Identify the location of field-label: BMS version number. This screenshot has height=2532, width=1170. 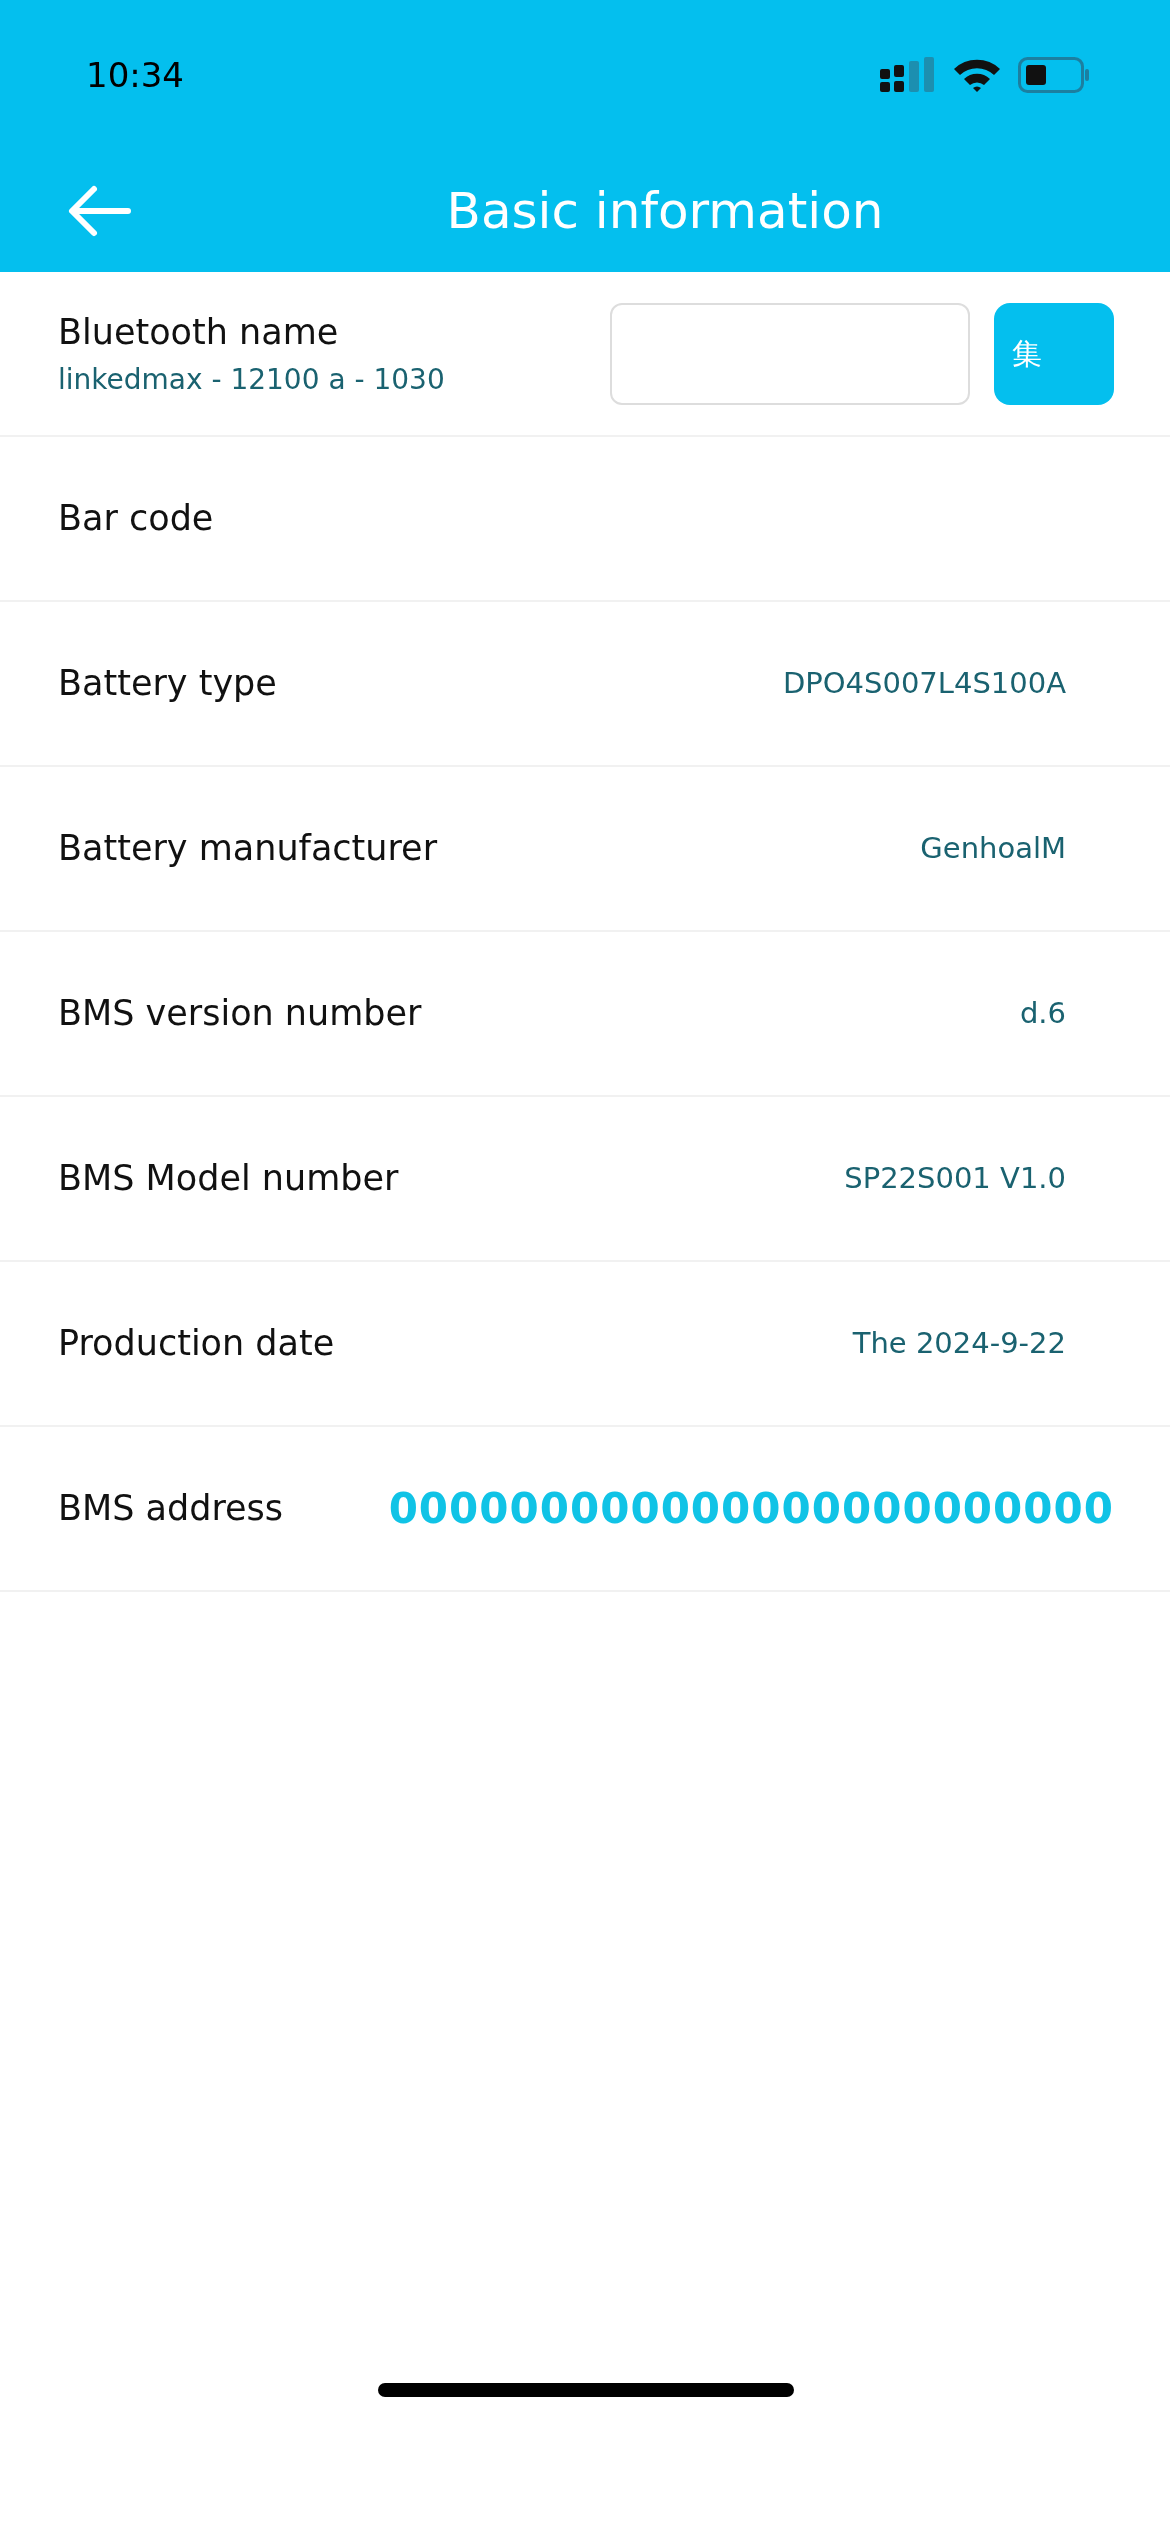
(240, 1014).